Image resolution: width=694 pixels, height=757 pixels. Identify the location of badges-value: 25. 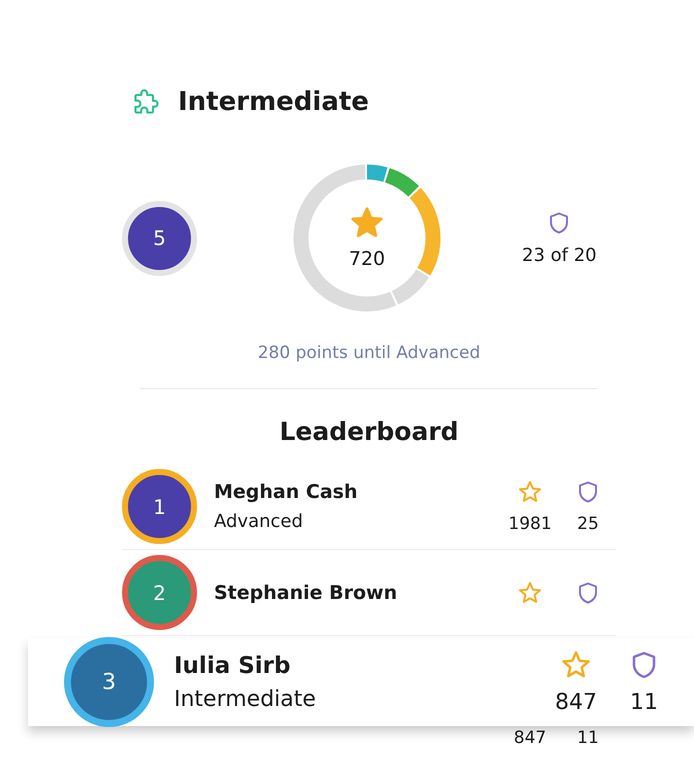
(588, 524).